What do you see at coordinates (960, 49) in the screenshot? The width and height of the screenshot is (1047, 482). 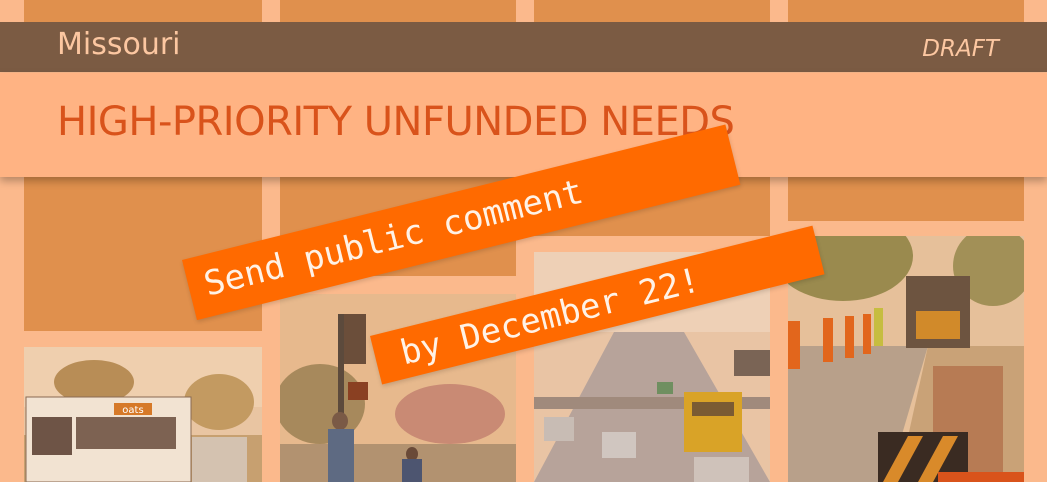 I see `draft-label: DRAFT` at bounding box center [960, 49].